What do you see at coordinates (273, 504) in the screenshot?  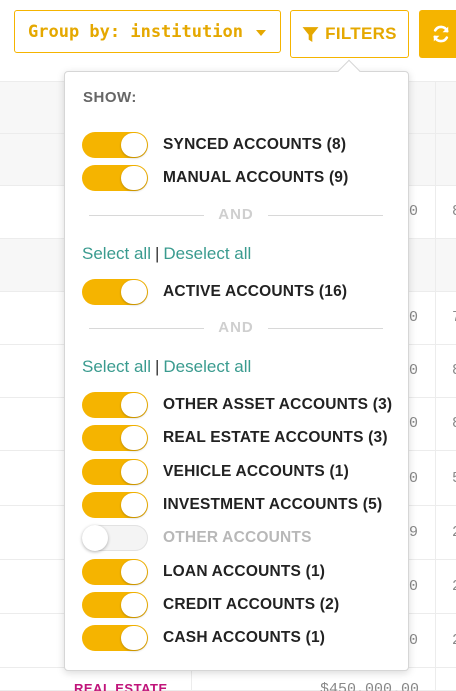 I see `toggle-label: INVESTMENT ACCOUNTS (5)` at bounding box center [273, 504].